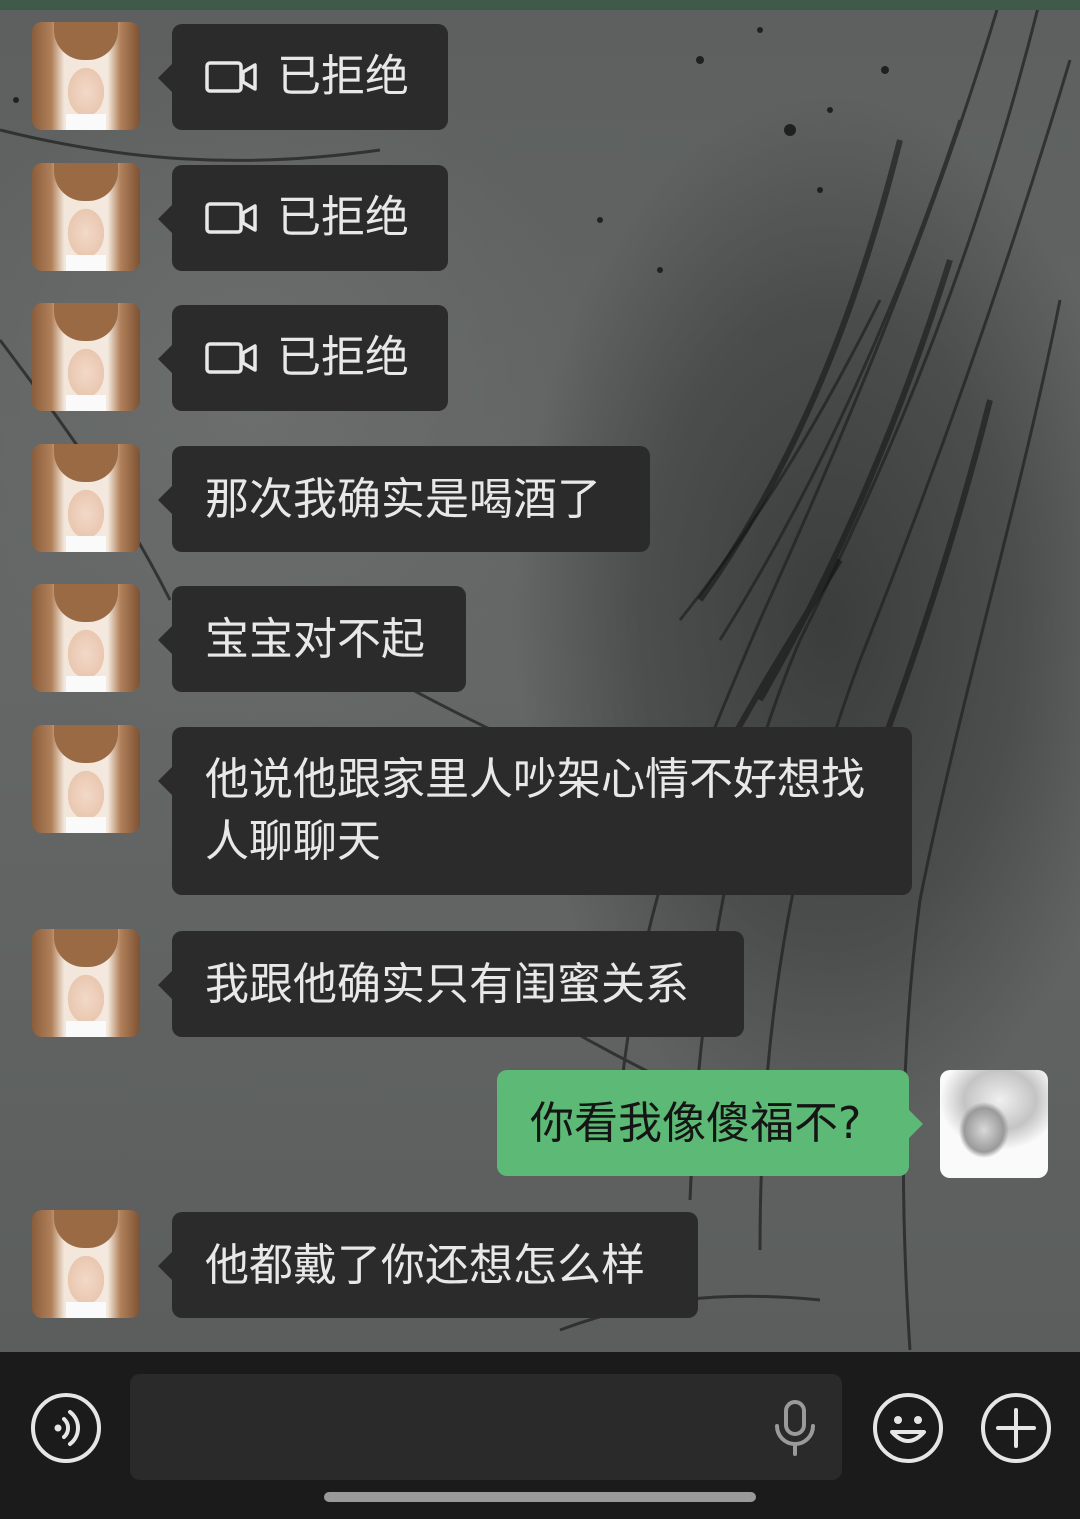 The image size is (1080, 1519). I want to click on microphone-button, so click(795, 1428).